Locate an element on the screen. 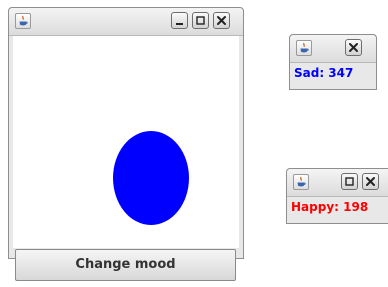 This screenshot has height=287, width=388. happy-window-titlebar is located at coordinates (337, 183).